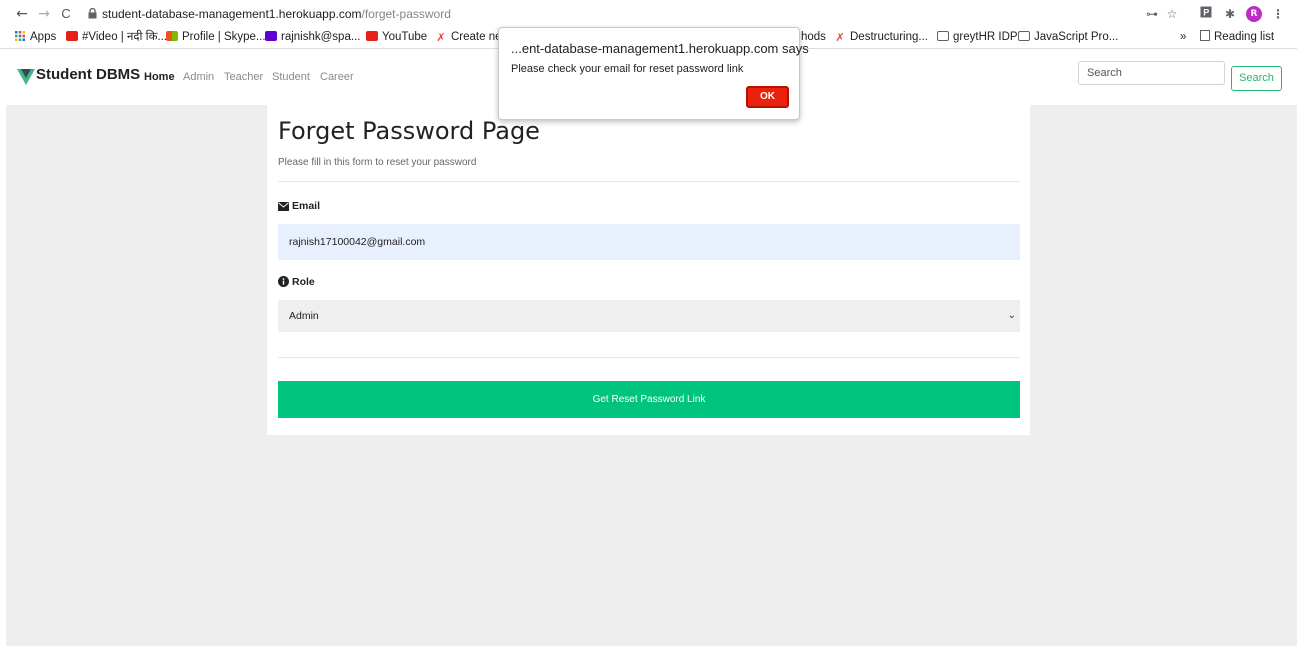  I want to click on email-field: rajnish17100042@gmail.com, so click(649, 242).